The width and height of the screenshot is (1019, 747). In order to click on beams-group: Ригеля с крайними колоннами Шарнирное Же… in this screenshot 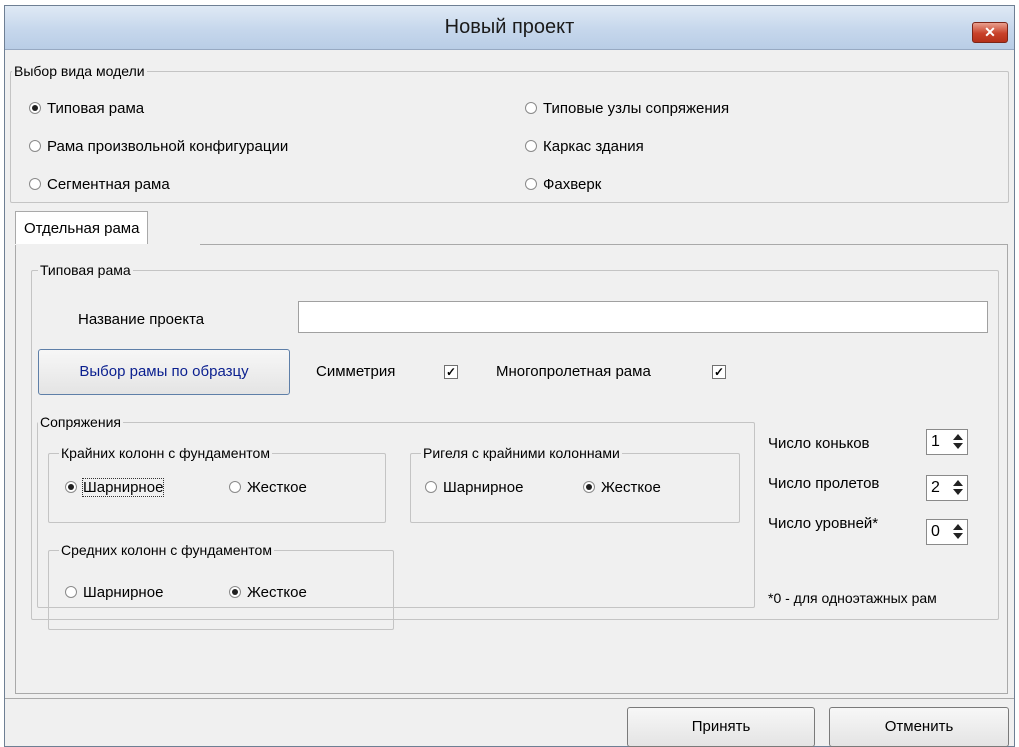, I will do `click(575, 483)`.